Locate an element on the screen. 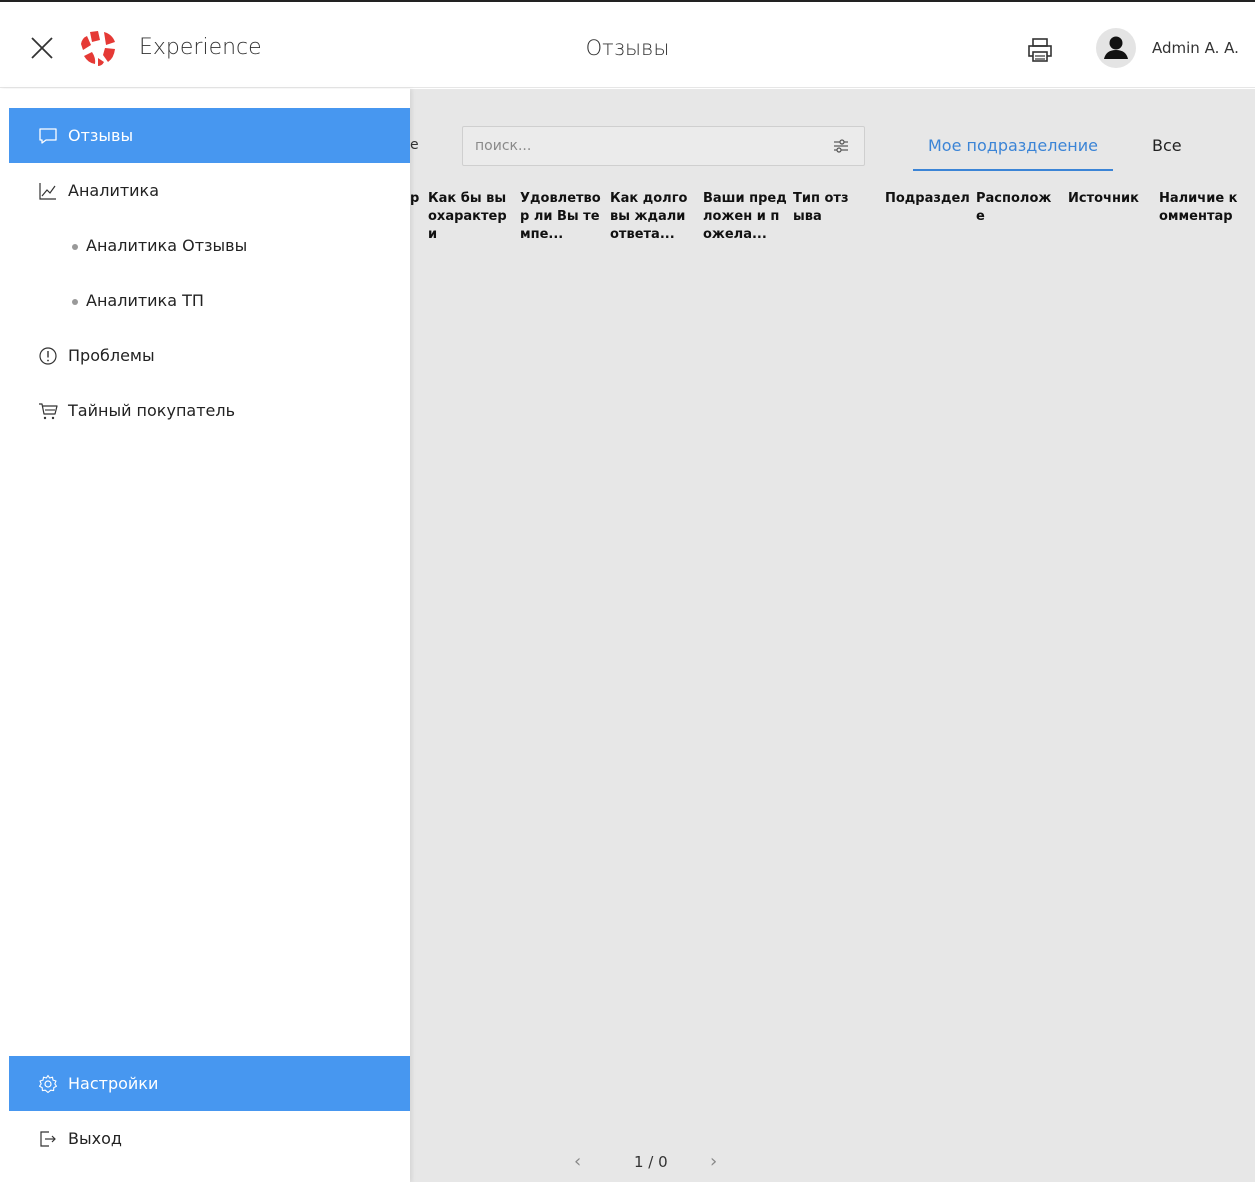  filter-settings-icon is located at coordinates (841, 146).